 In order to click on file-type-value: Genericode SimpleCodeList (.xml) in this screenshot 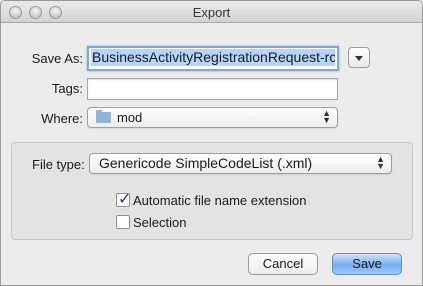, I will do `click(206, 163)`.